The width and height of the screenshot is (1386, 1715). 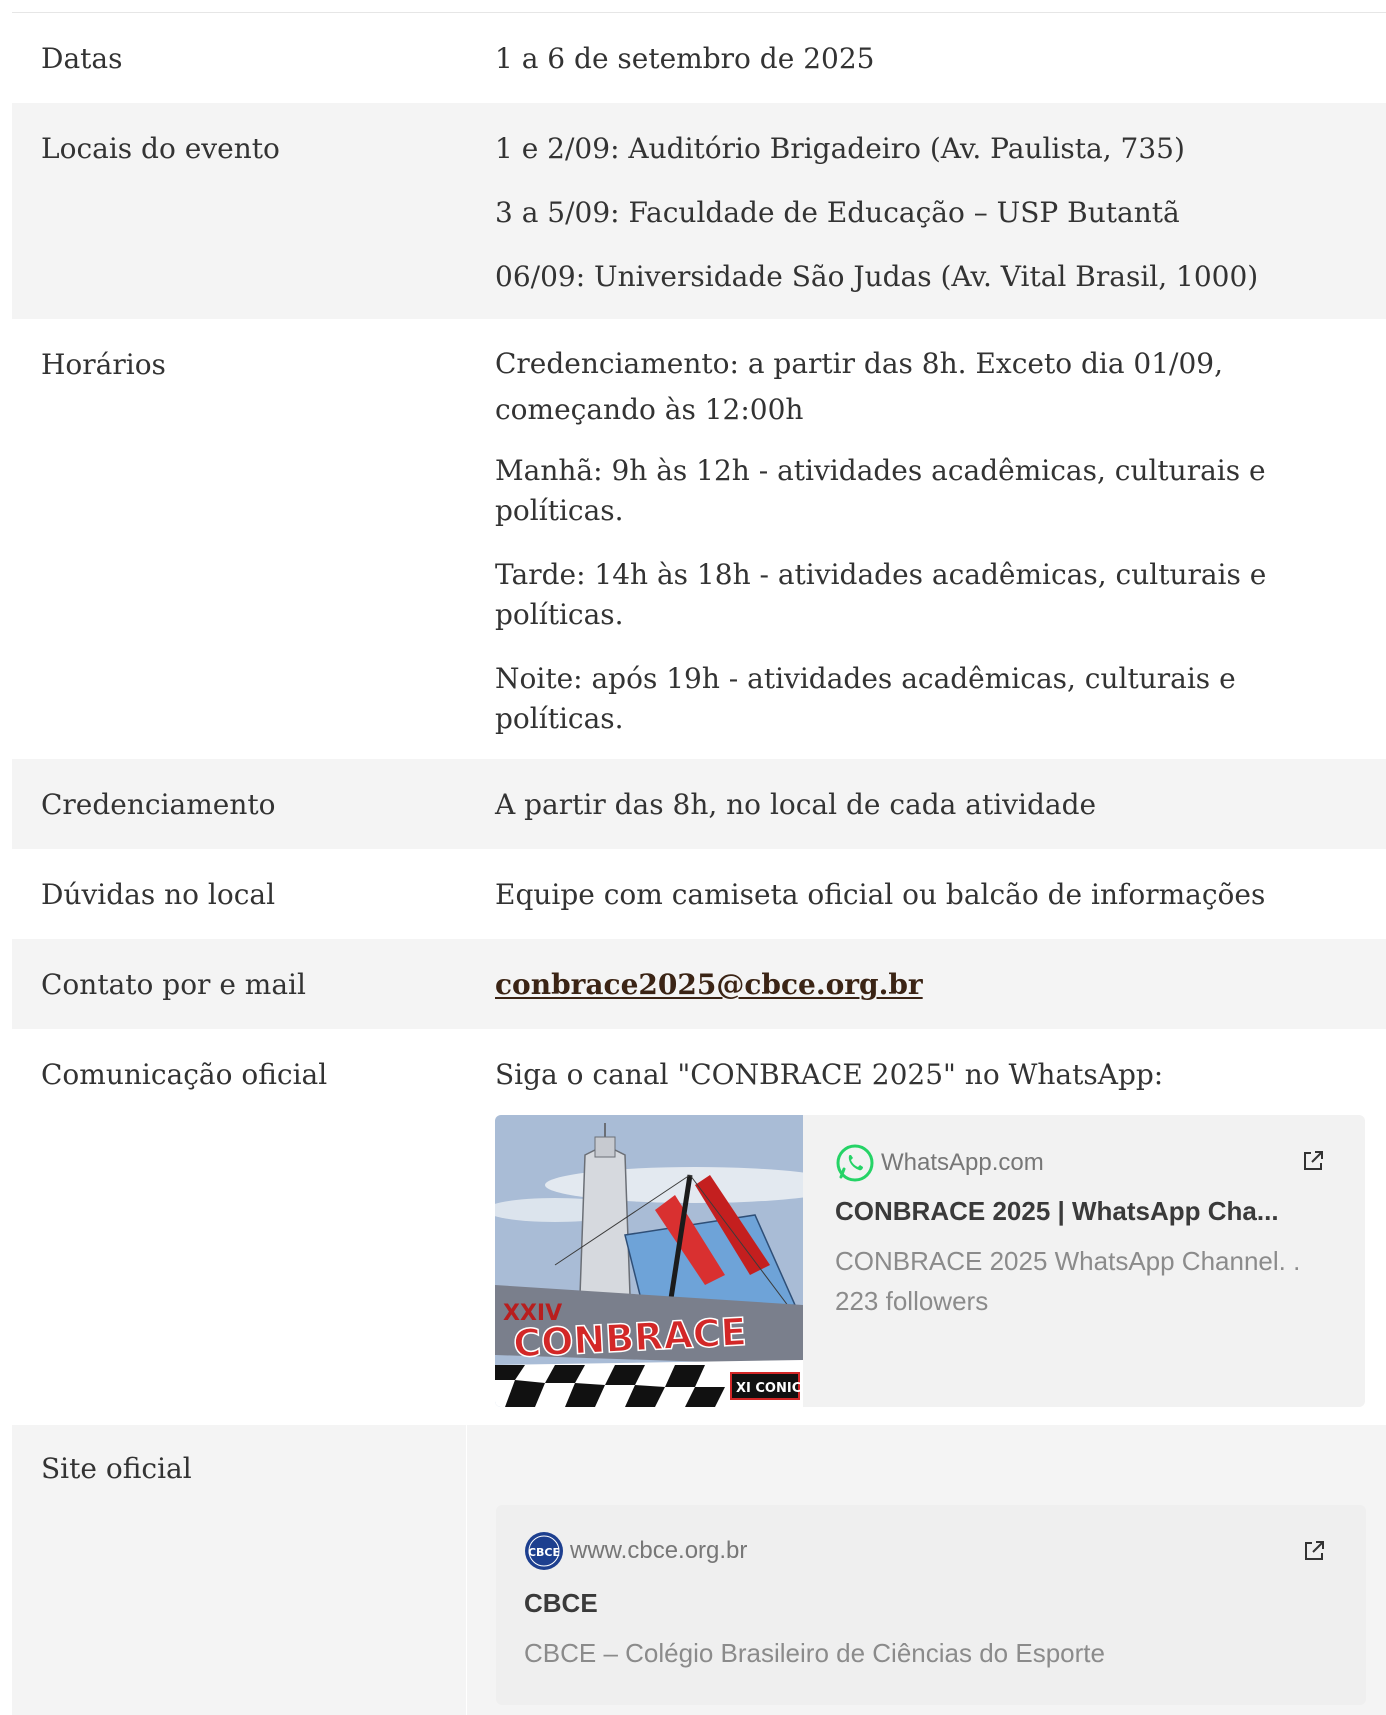 I want to click on row-label: Site oficial, so click(x=116, y=1468).